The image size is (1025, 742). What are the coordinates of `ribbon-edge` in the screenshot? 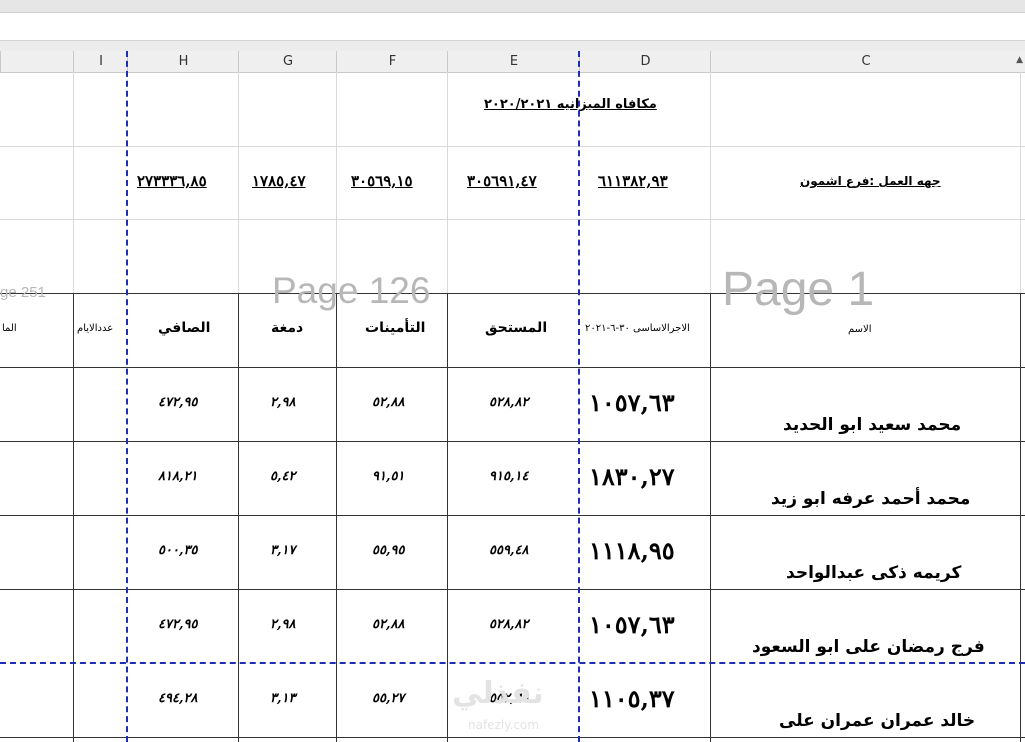 It's located at (512, 6).